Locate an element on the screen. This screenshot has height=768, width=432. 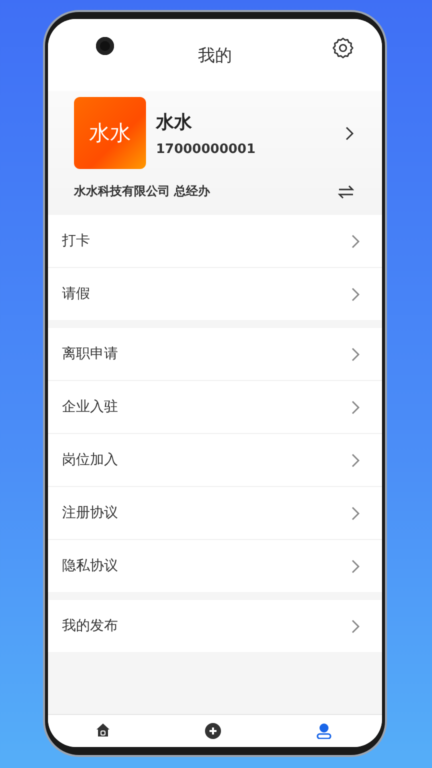
menu-item: 隐私协议 is located at coordinates (215, 565).